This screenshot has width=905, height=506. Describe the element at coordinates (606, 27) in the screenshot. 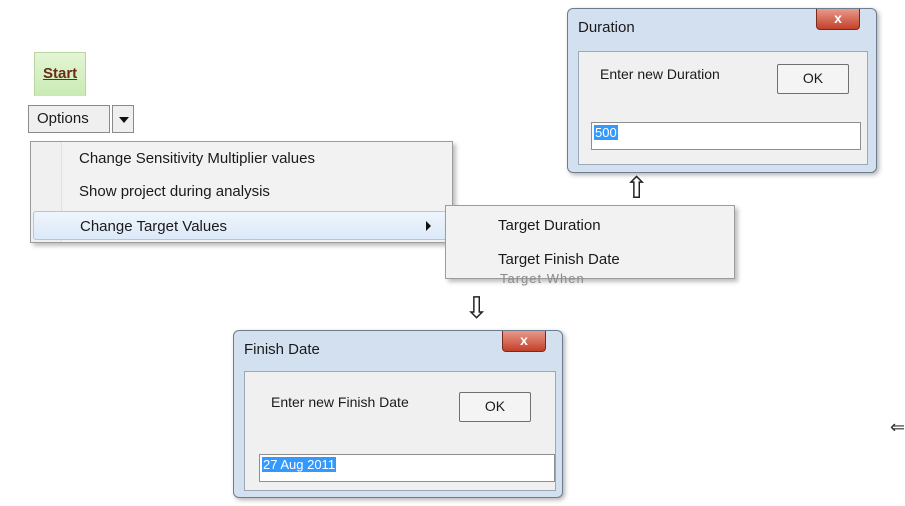

I see `dialog-title: Duration` at that location.